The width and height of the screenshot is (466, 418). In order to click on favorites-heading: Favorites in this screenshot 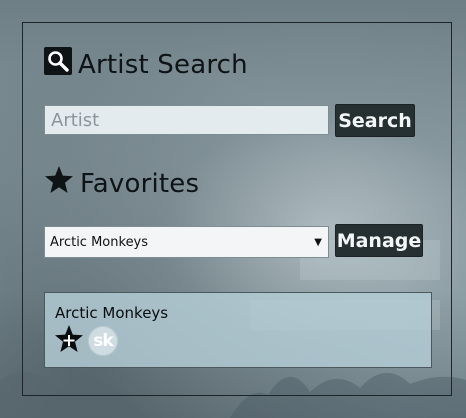, I will do `click(121, 183)`.